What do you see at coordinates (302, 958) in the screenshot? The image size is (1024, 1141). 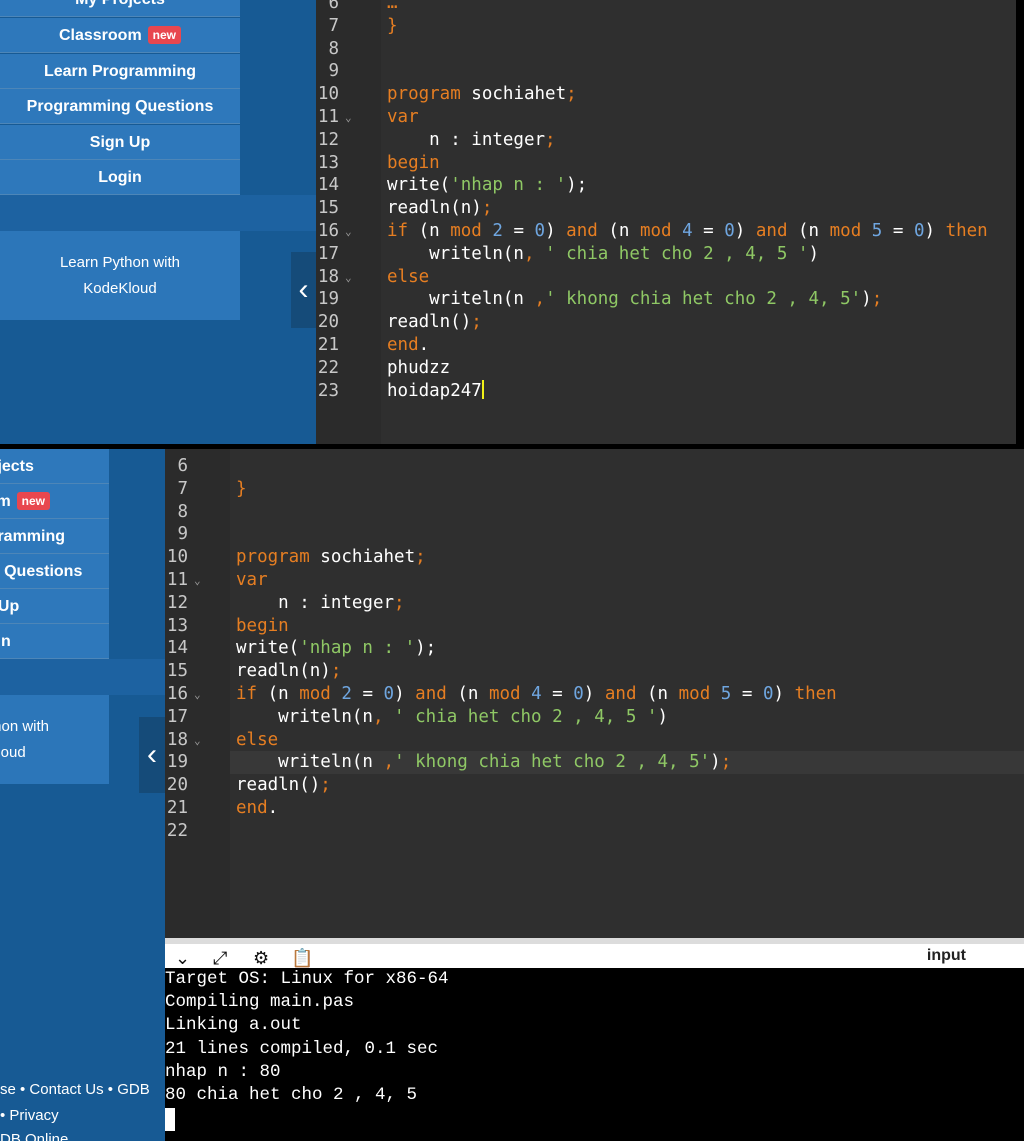 I see `clipboard-icon: 📋` at bounding box center [302, 958].